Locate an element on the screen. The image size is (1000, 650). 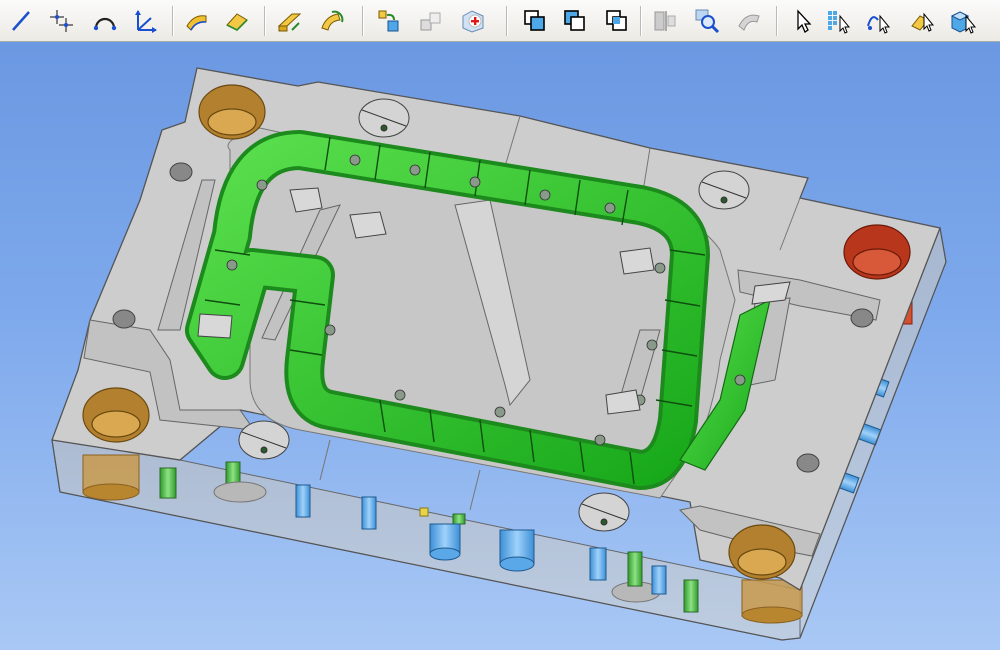
zoom-inspect-button is located at coordinates (706, 20).